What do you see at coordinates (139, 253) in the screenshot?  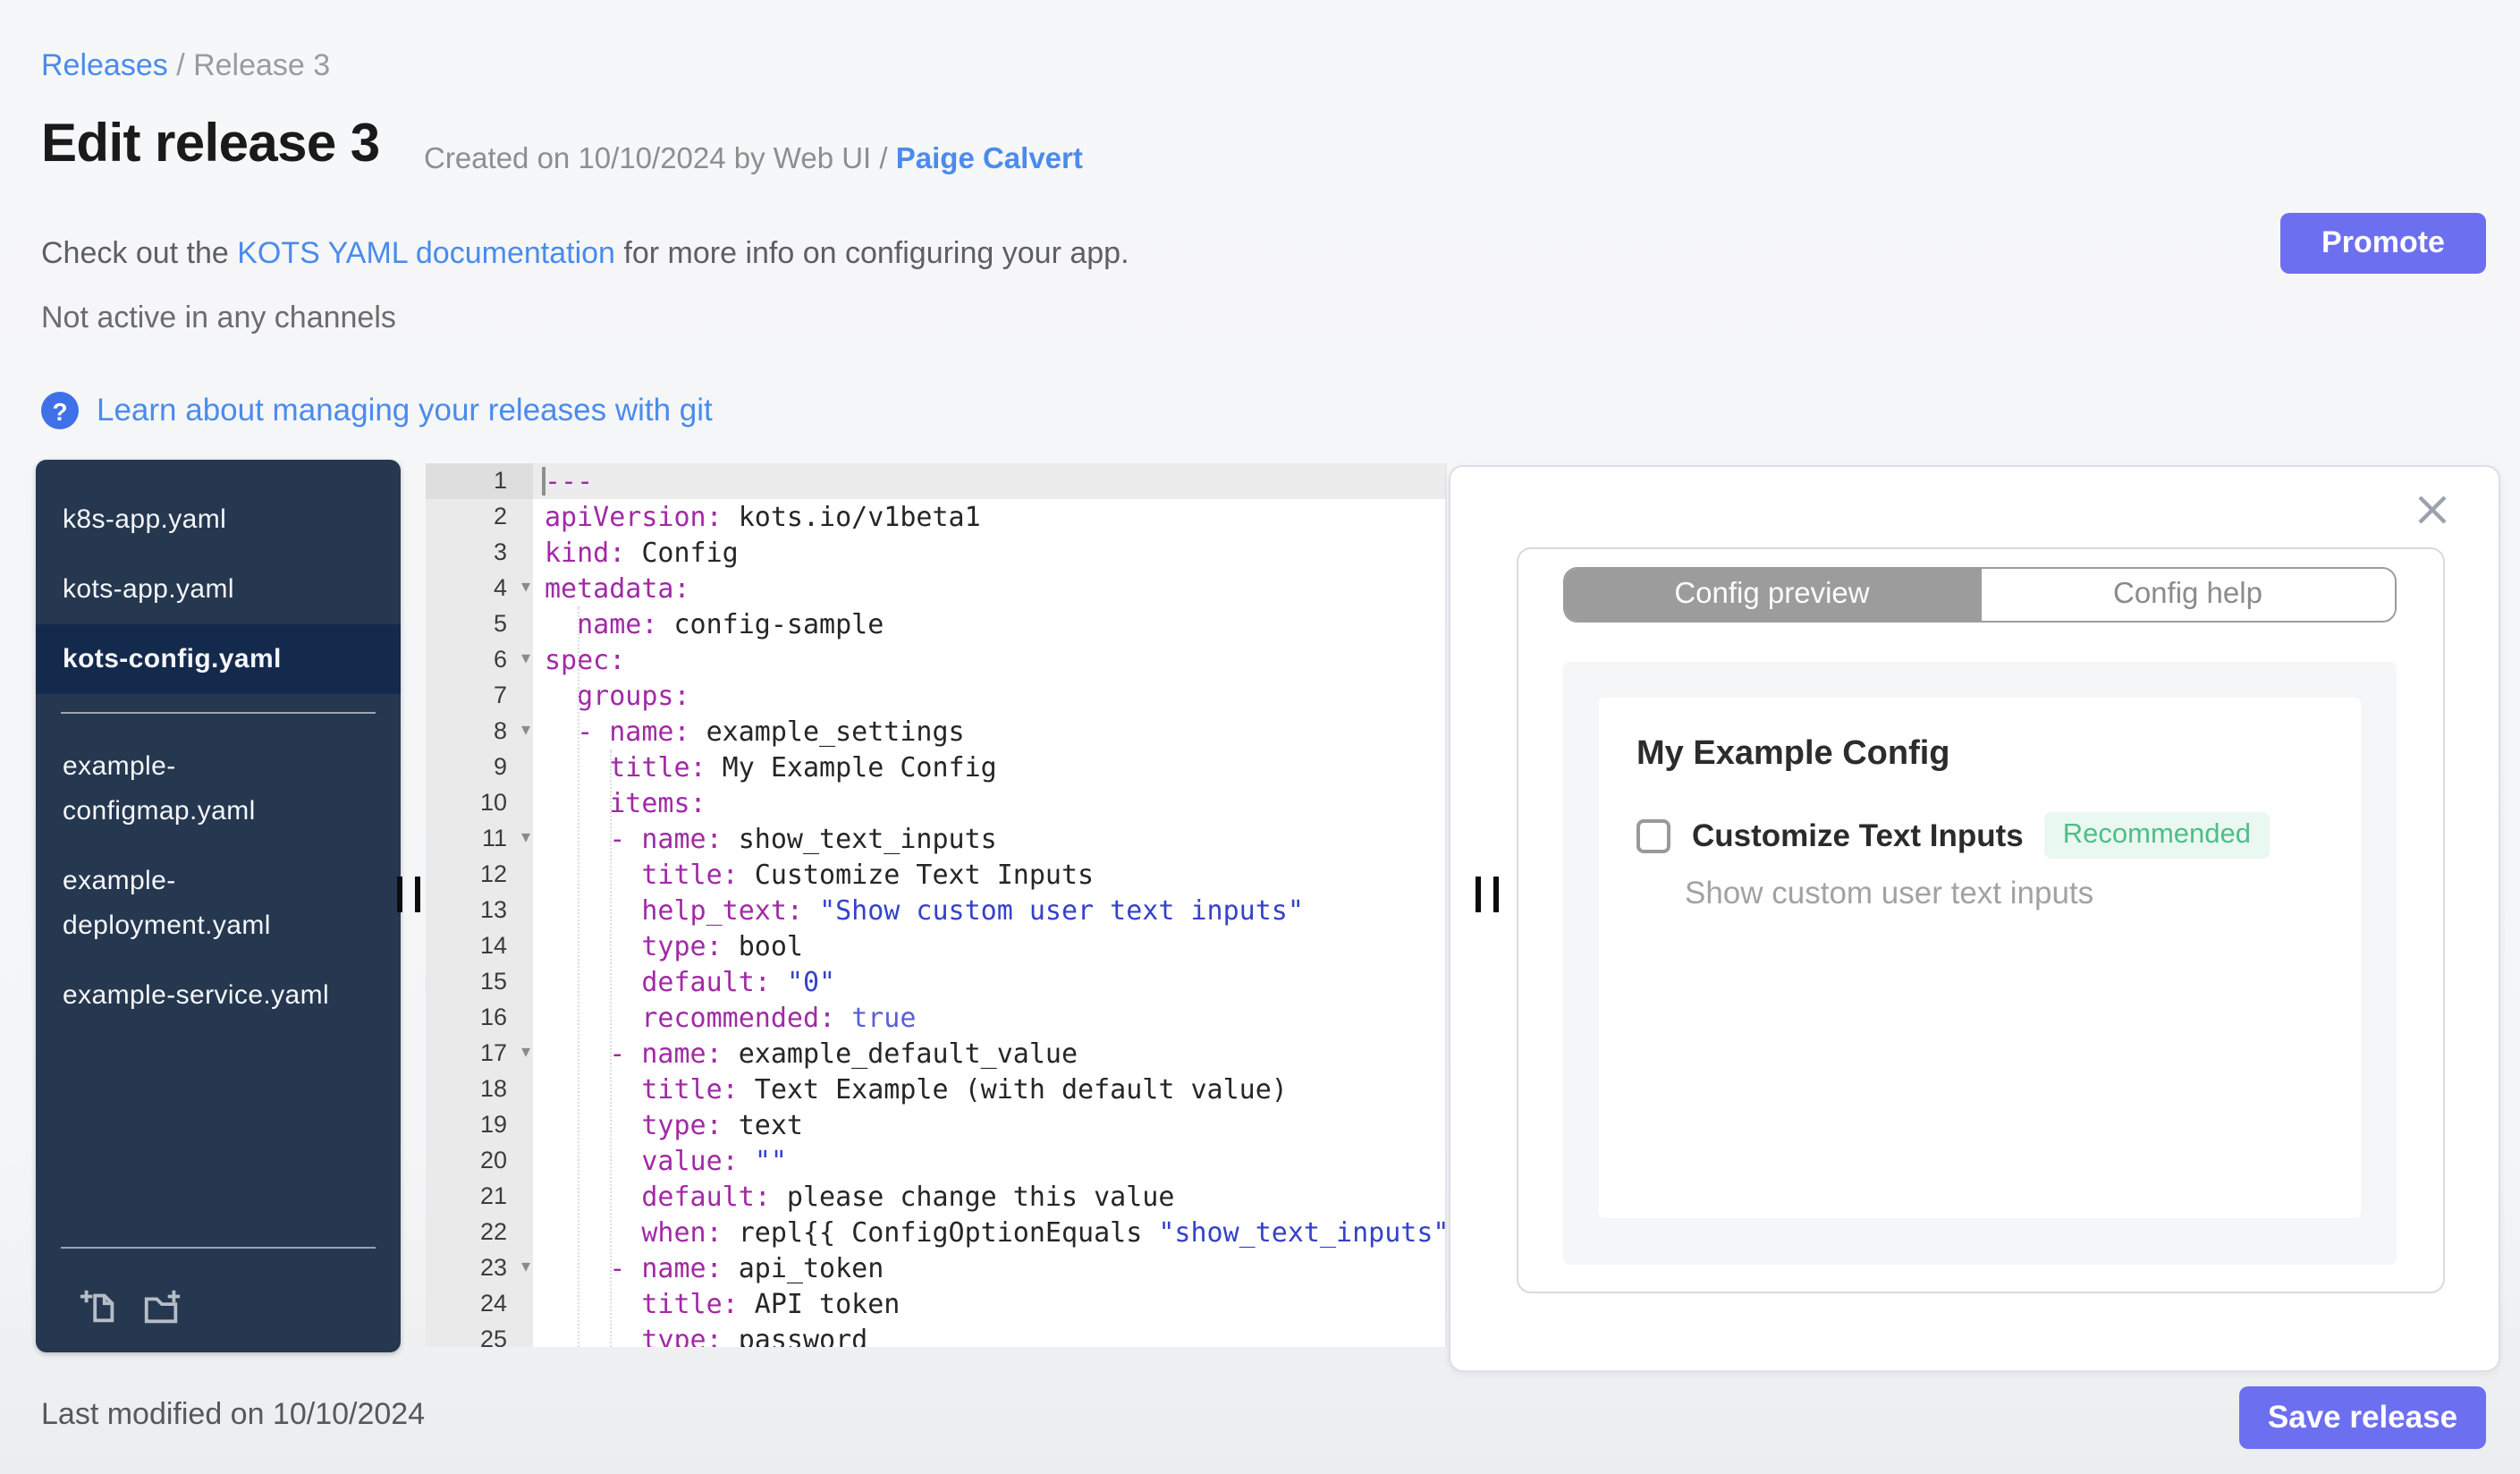 I see `doc-line-before: Check out the` at bounding box center [139, 253].